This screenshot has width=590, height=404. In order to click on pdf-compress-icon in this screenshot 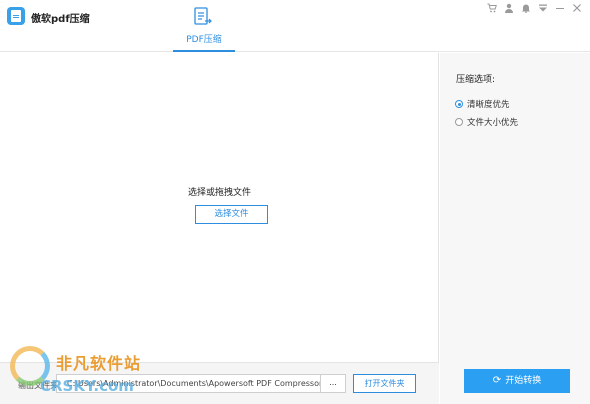, I will do `click(203, 16)`.